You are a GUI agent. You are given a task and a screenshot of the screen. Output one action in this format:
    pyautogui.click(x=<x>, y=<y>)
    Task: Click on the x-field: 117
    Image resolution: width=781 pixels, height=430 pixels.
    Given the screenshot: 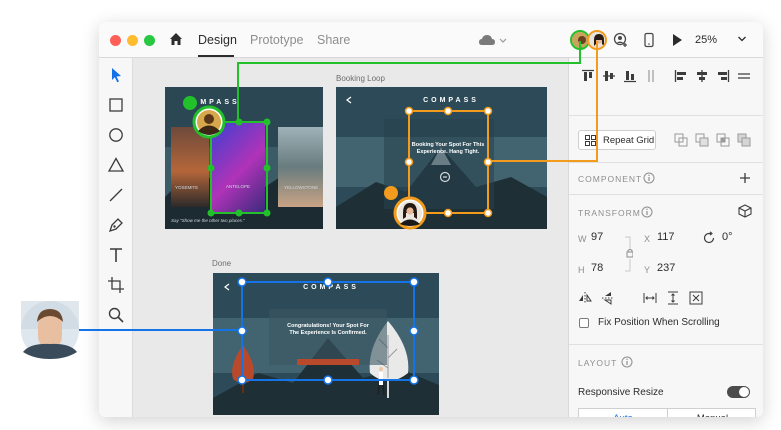 What is the action you would take?
    pyautogui.click(x=666, y=237)
    